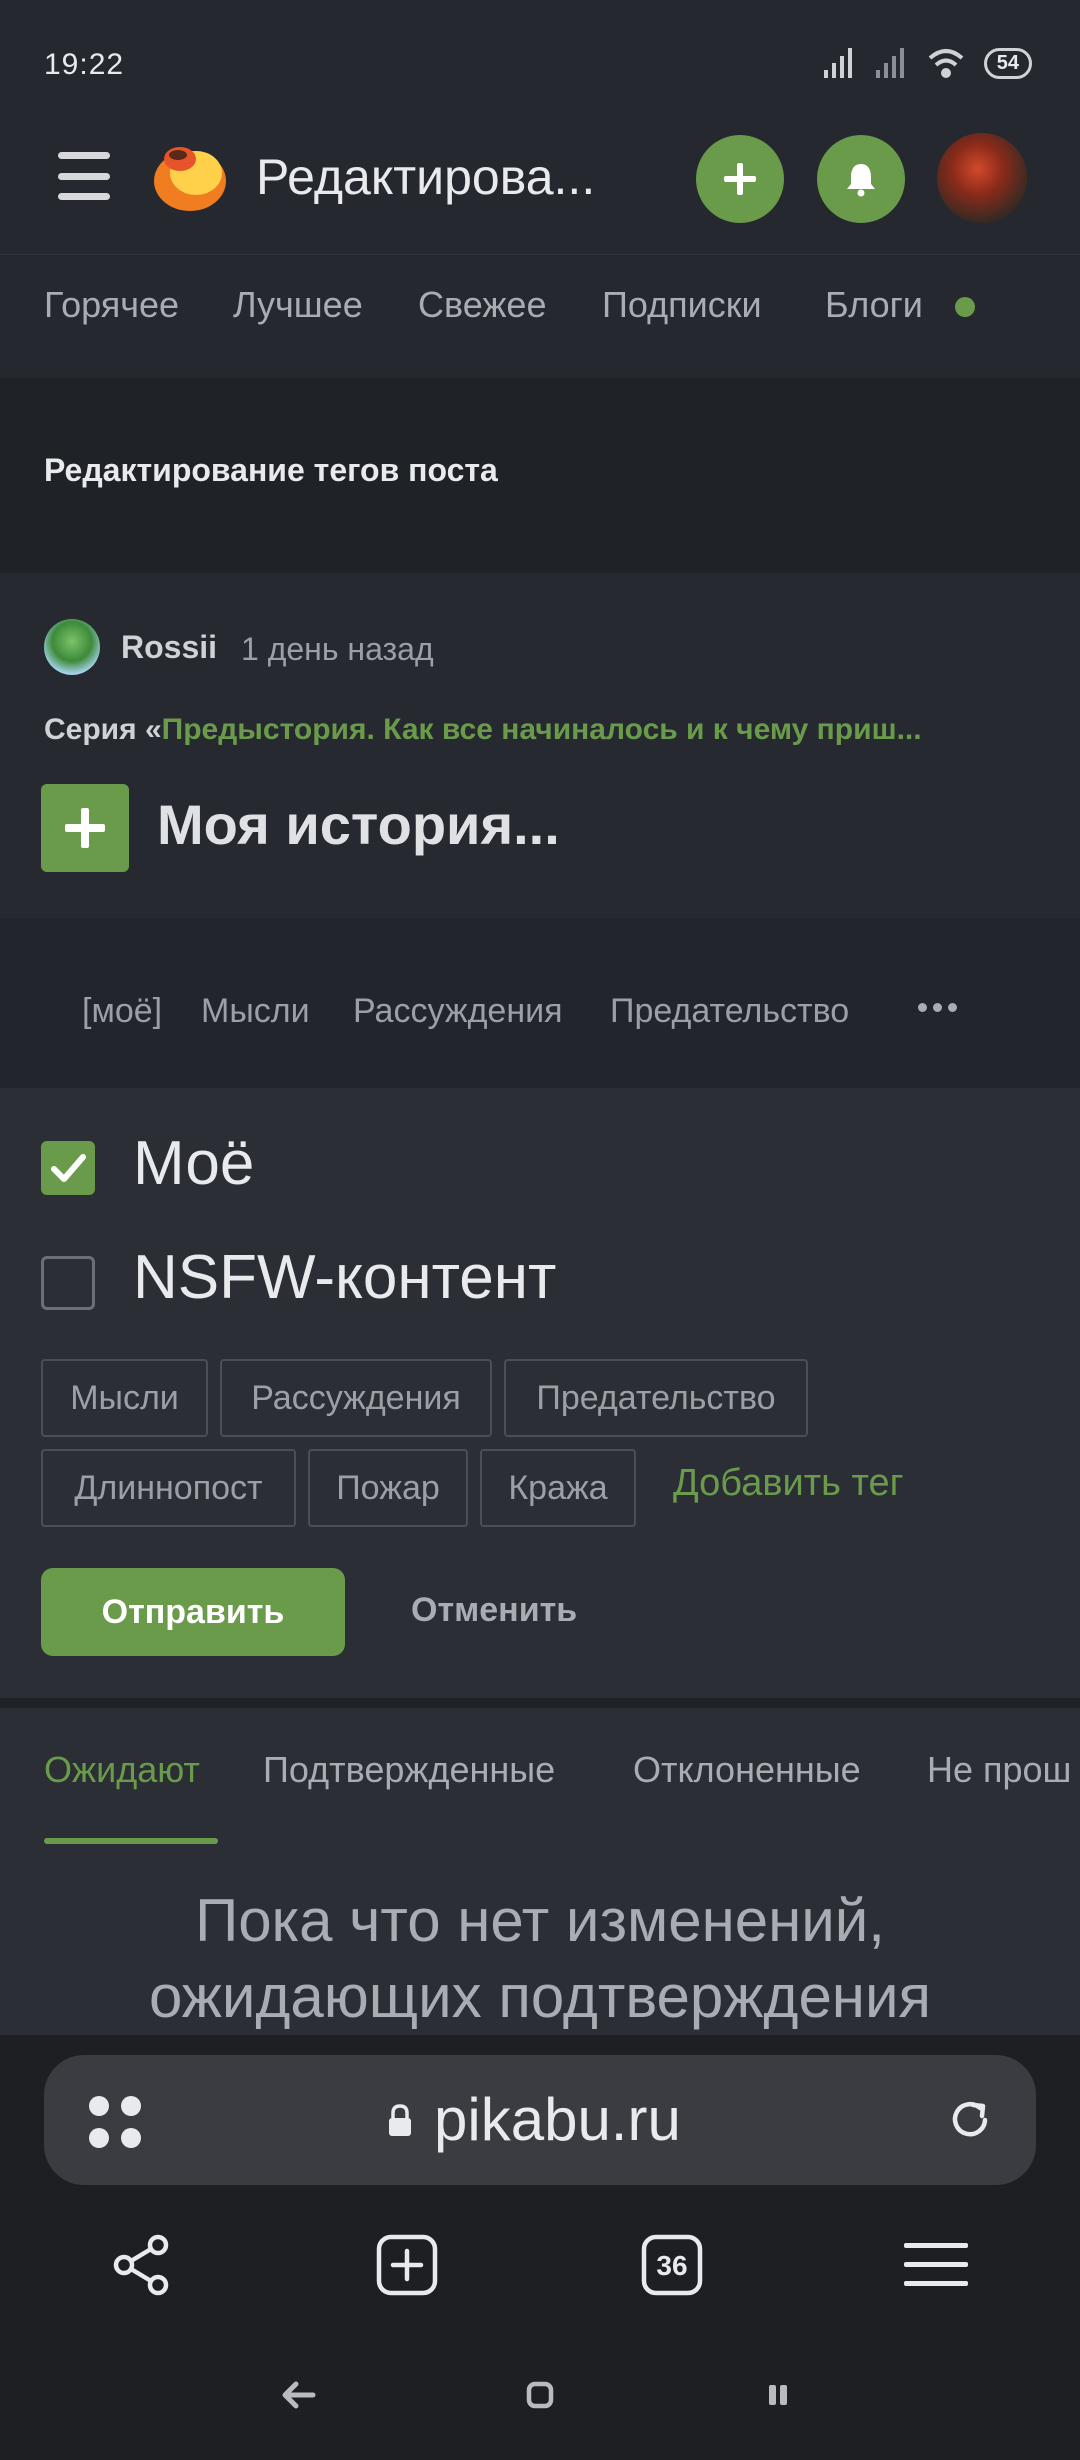 The image size is (1080, 2460). I want to click on tag-betrayal: Предательство, so click(729, 1011).